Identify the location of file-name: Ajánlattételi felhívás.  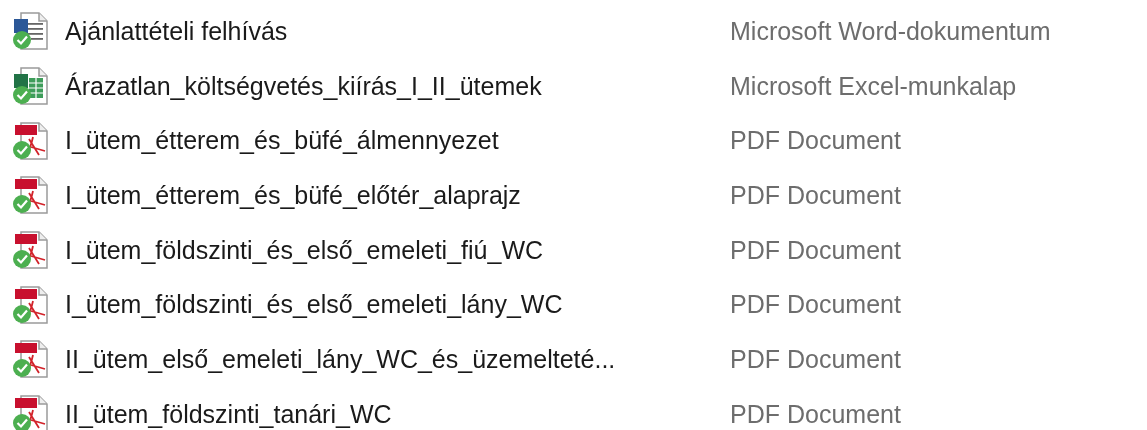
(397, 31).